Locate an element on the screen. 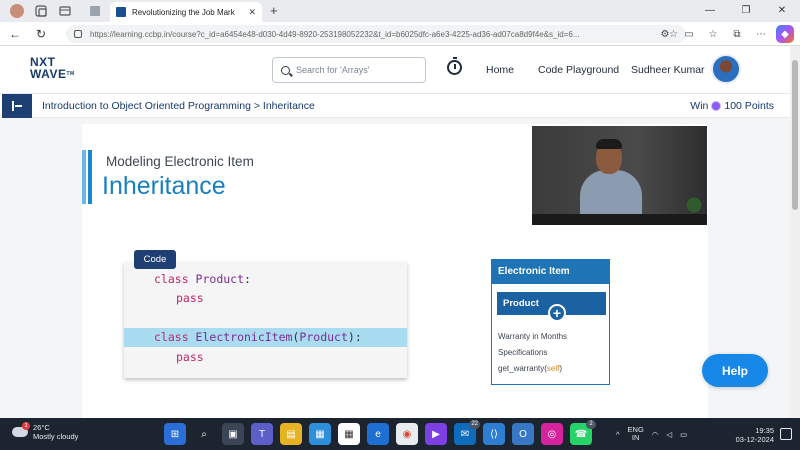  diagram-item: Specifications is located at coordinates (523, 352).